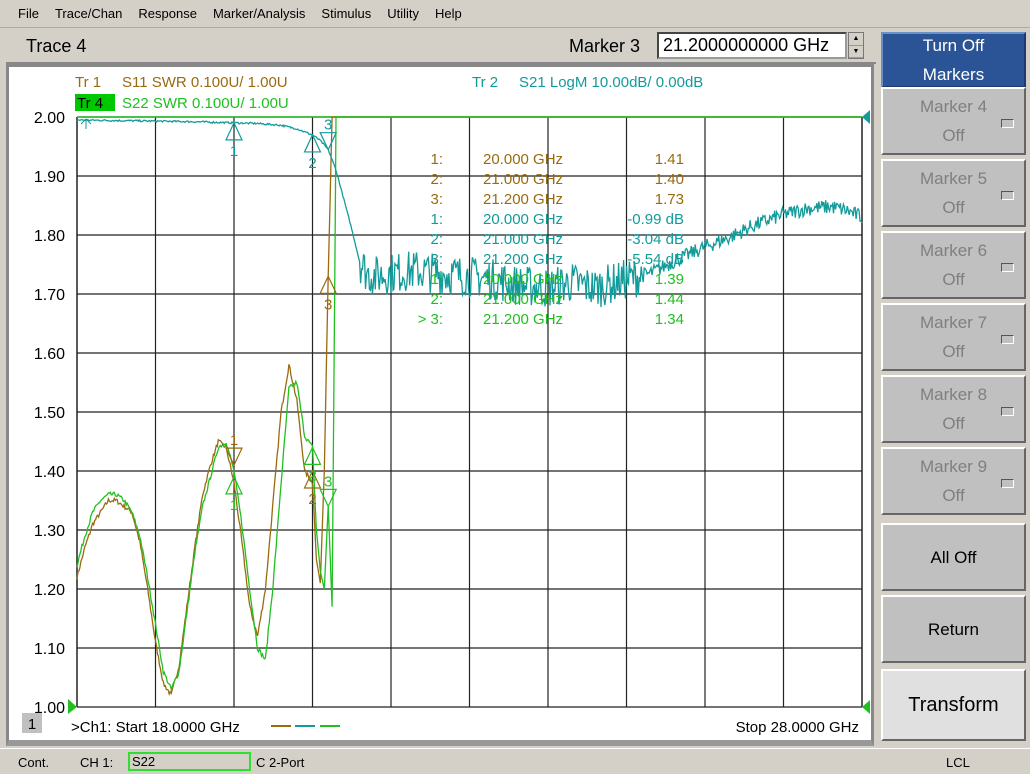  I want to click on y-tick-label: 1.50, so click(49, 413).